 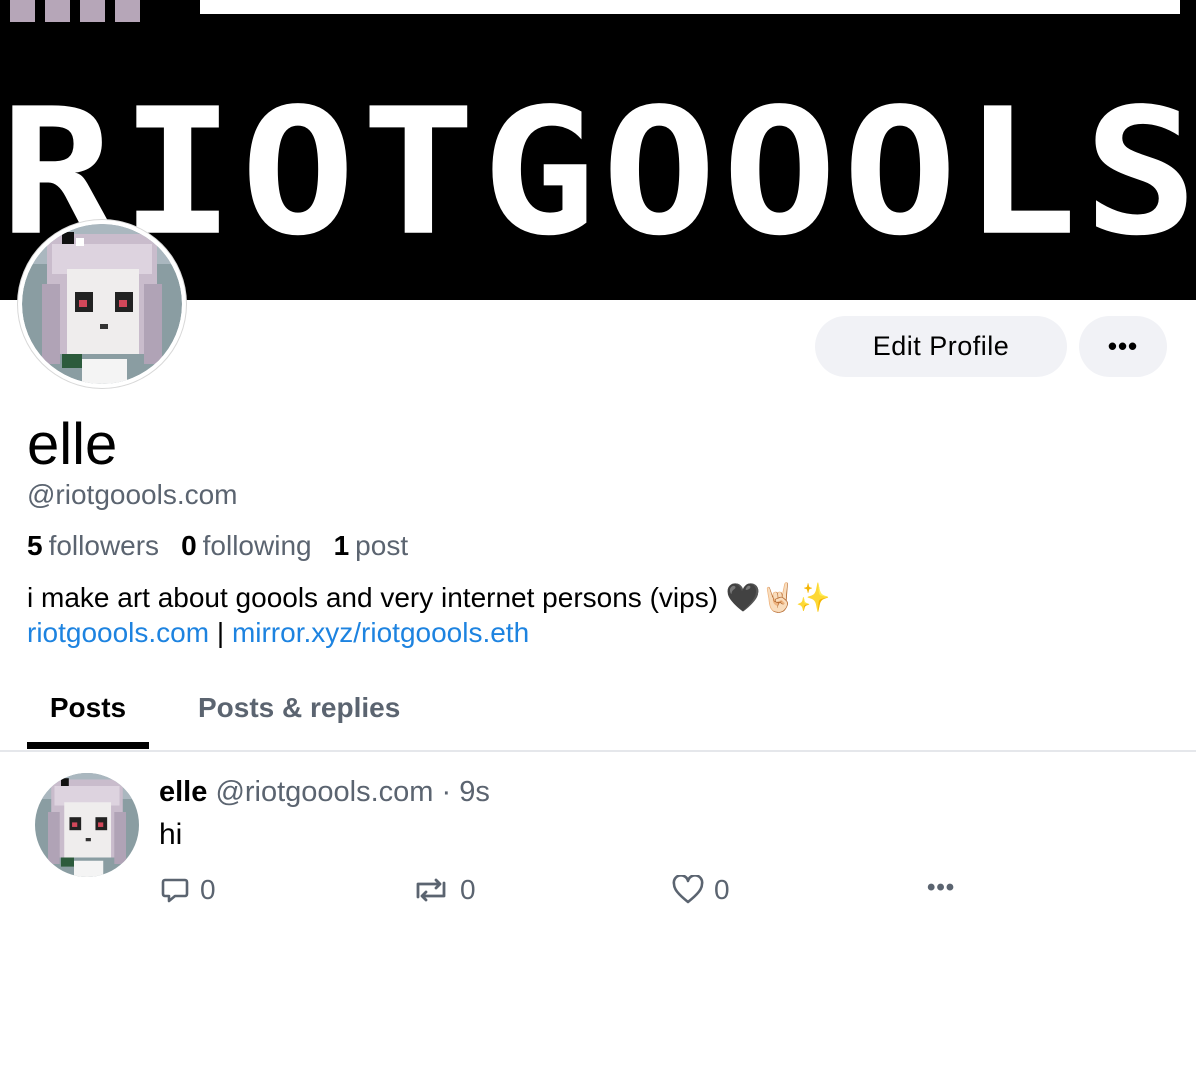 I want to click on profile-display-name: elle, so click(x=72, y=444).